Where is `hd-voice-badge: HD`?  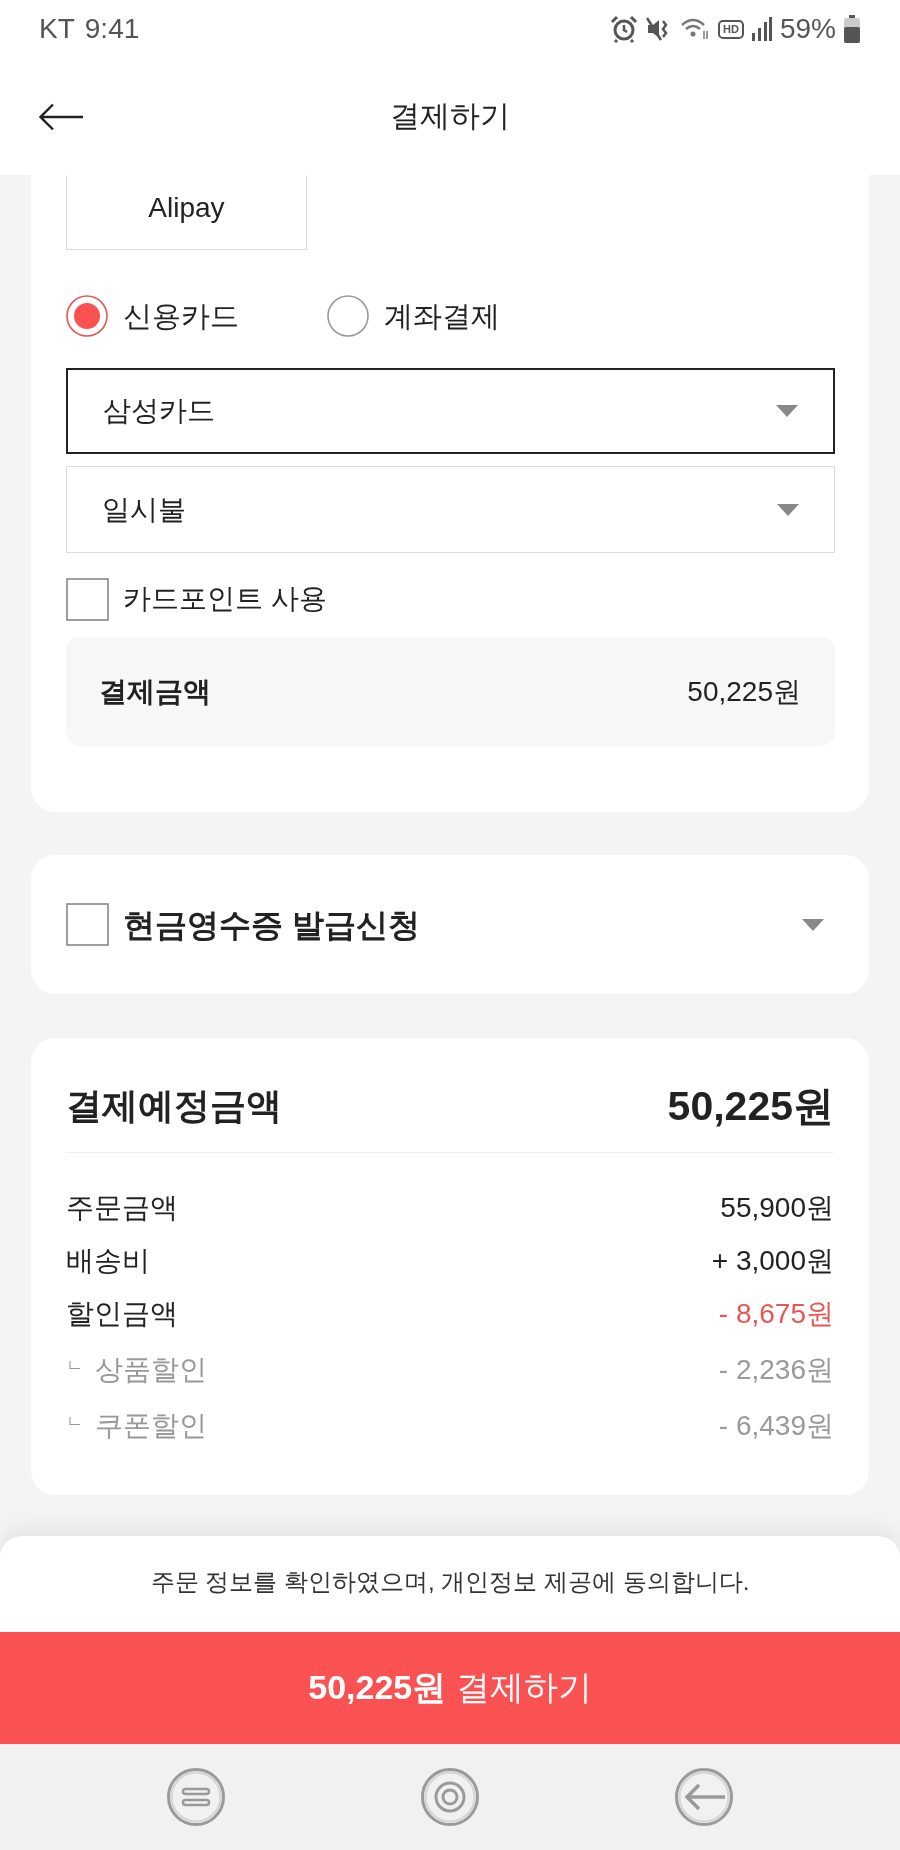
hd-voice-badge: HD is located at coordinates (731, 29).